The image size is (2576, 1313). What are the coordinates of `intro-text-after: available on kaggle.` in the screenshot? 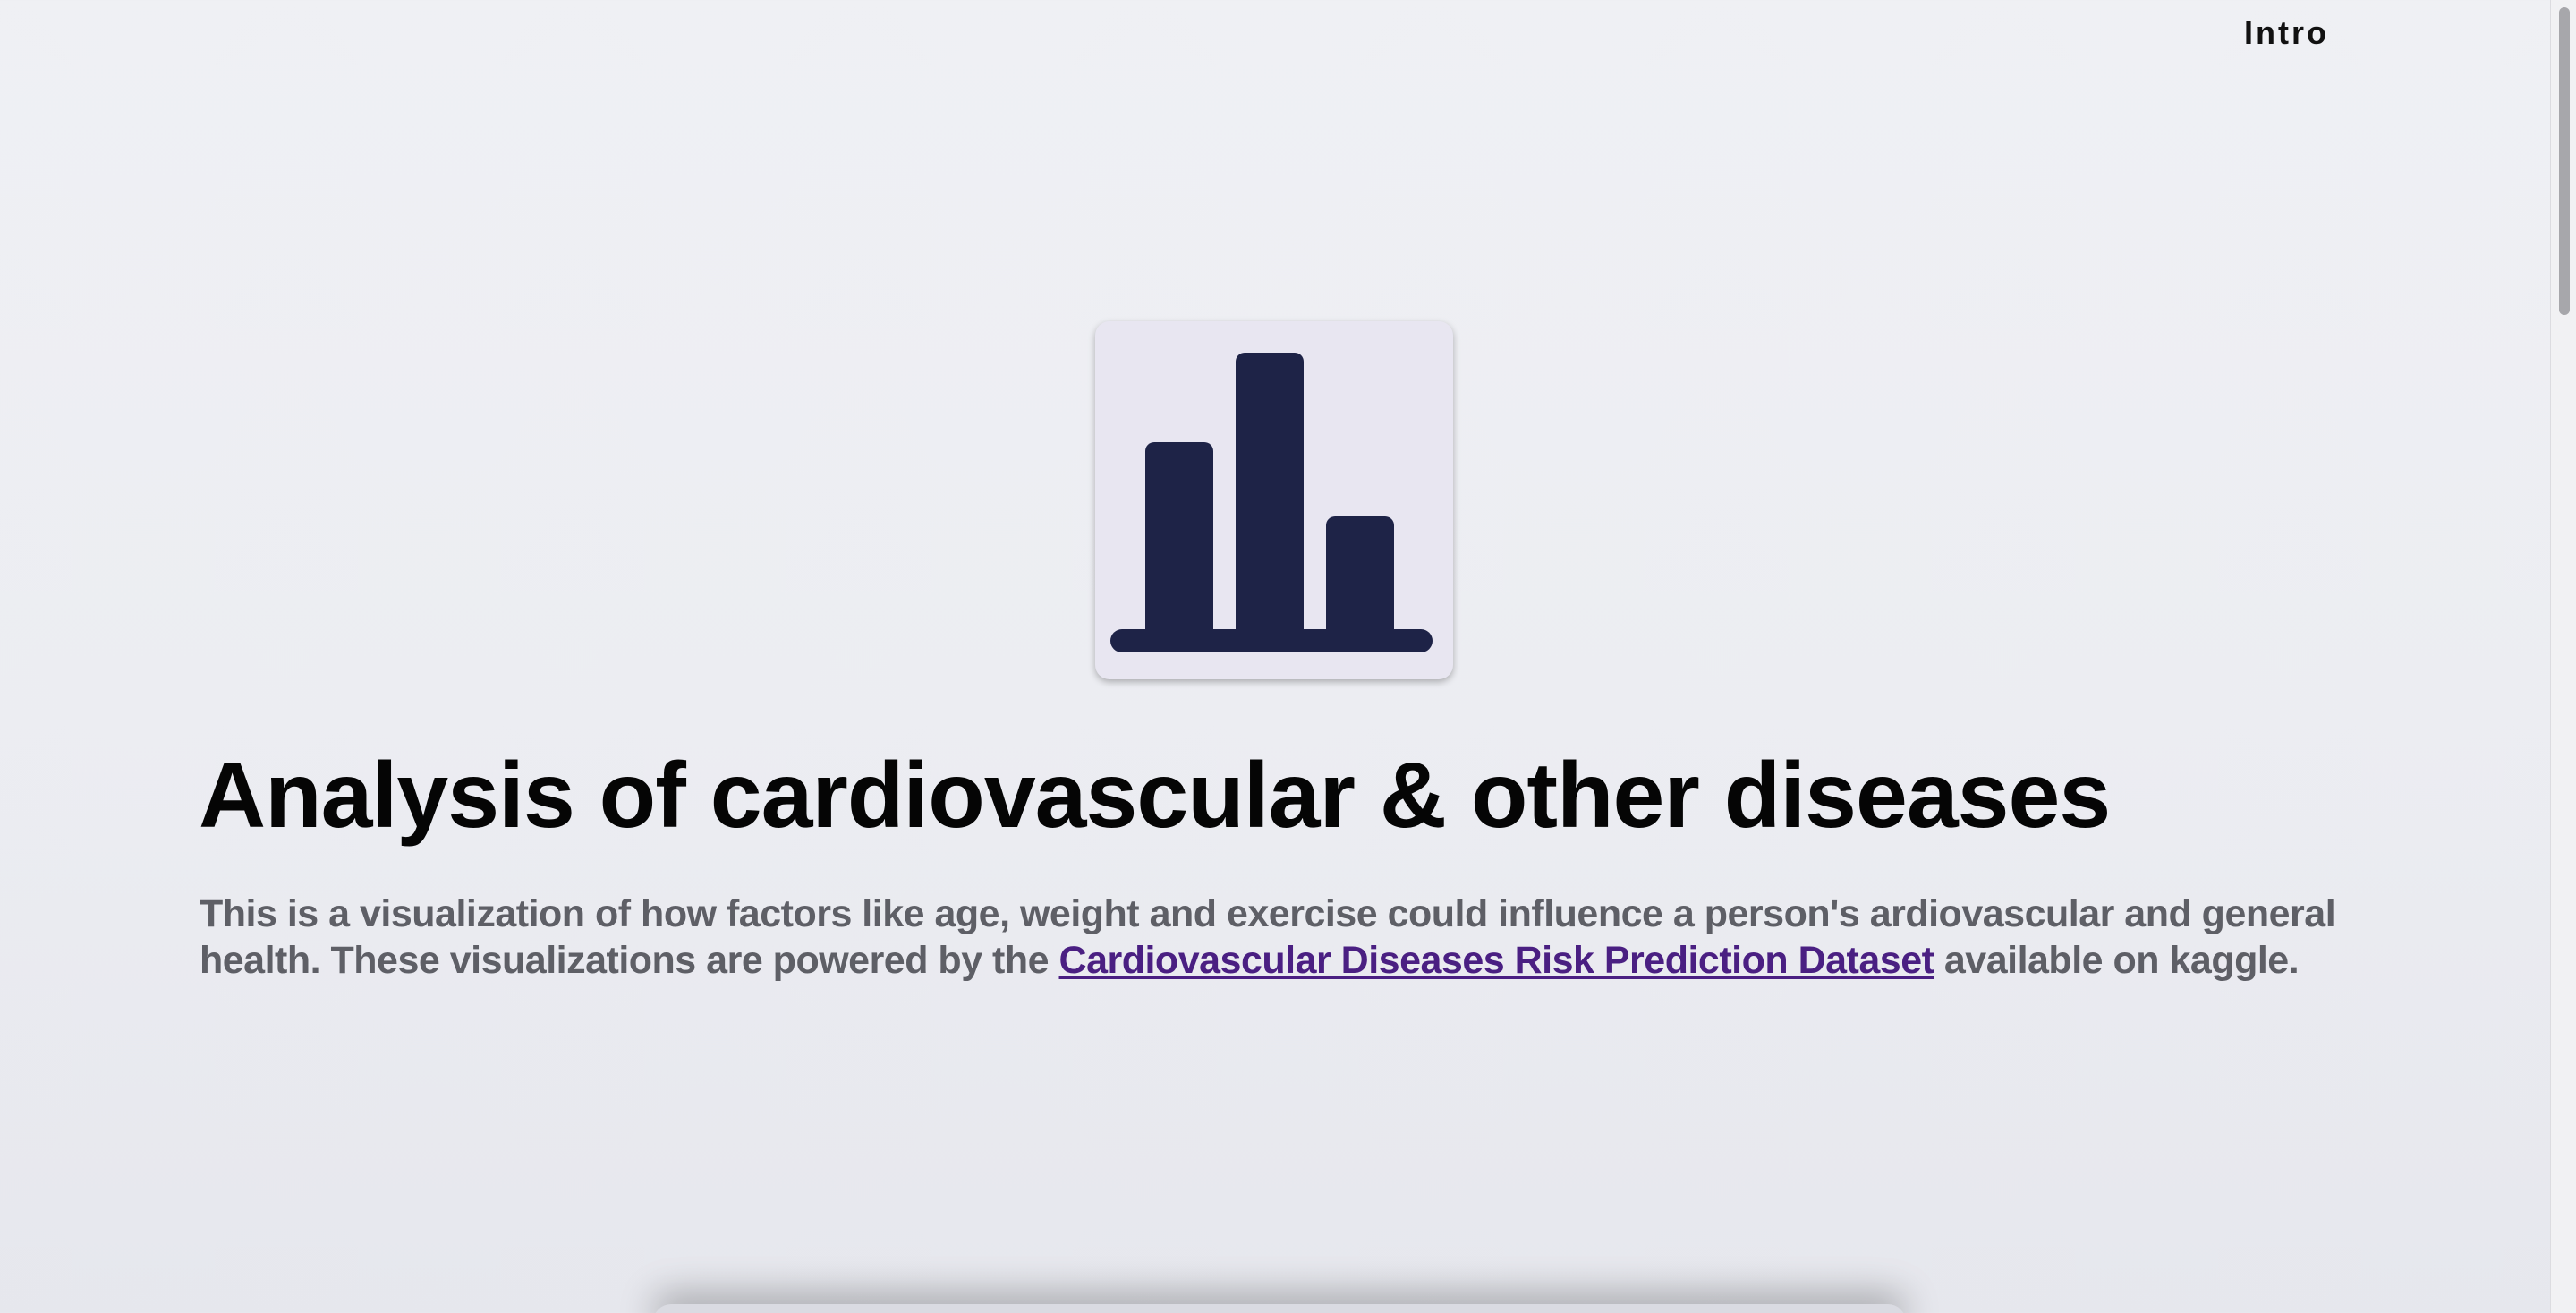 It's located at (2117, 960).